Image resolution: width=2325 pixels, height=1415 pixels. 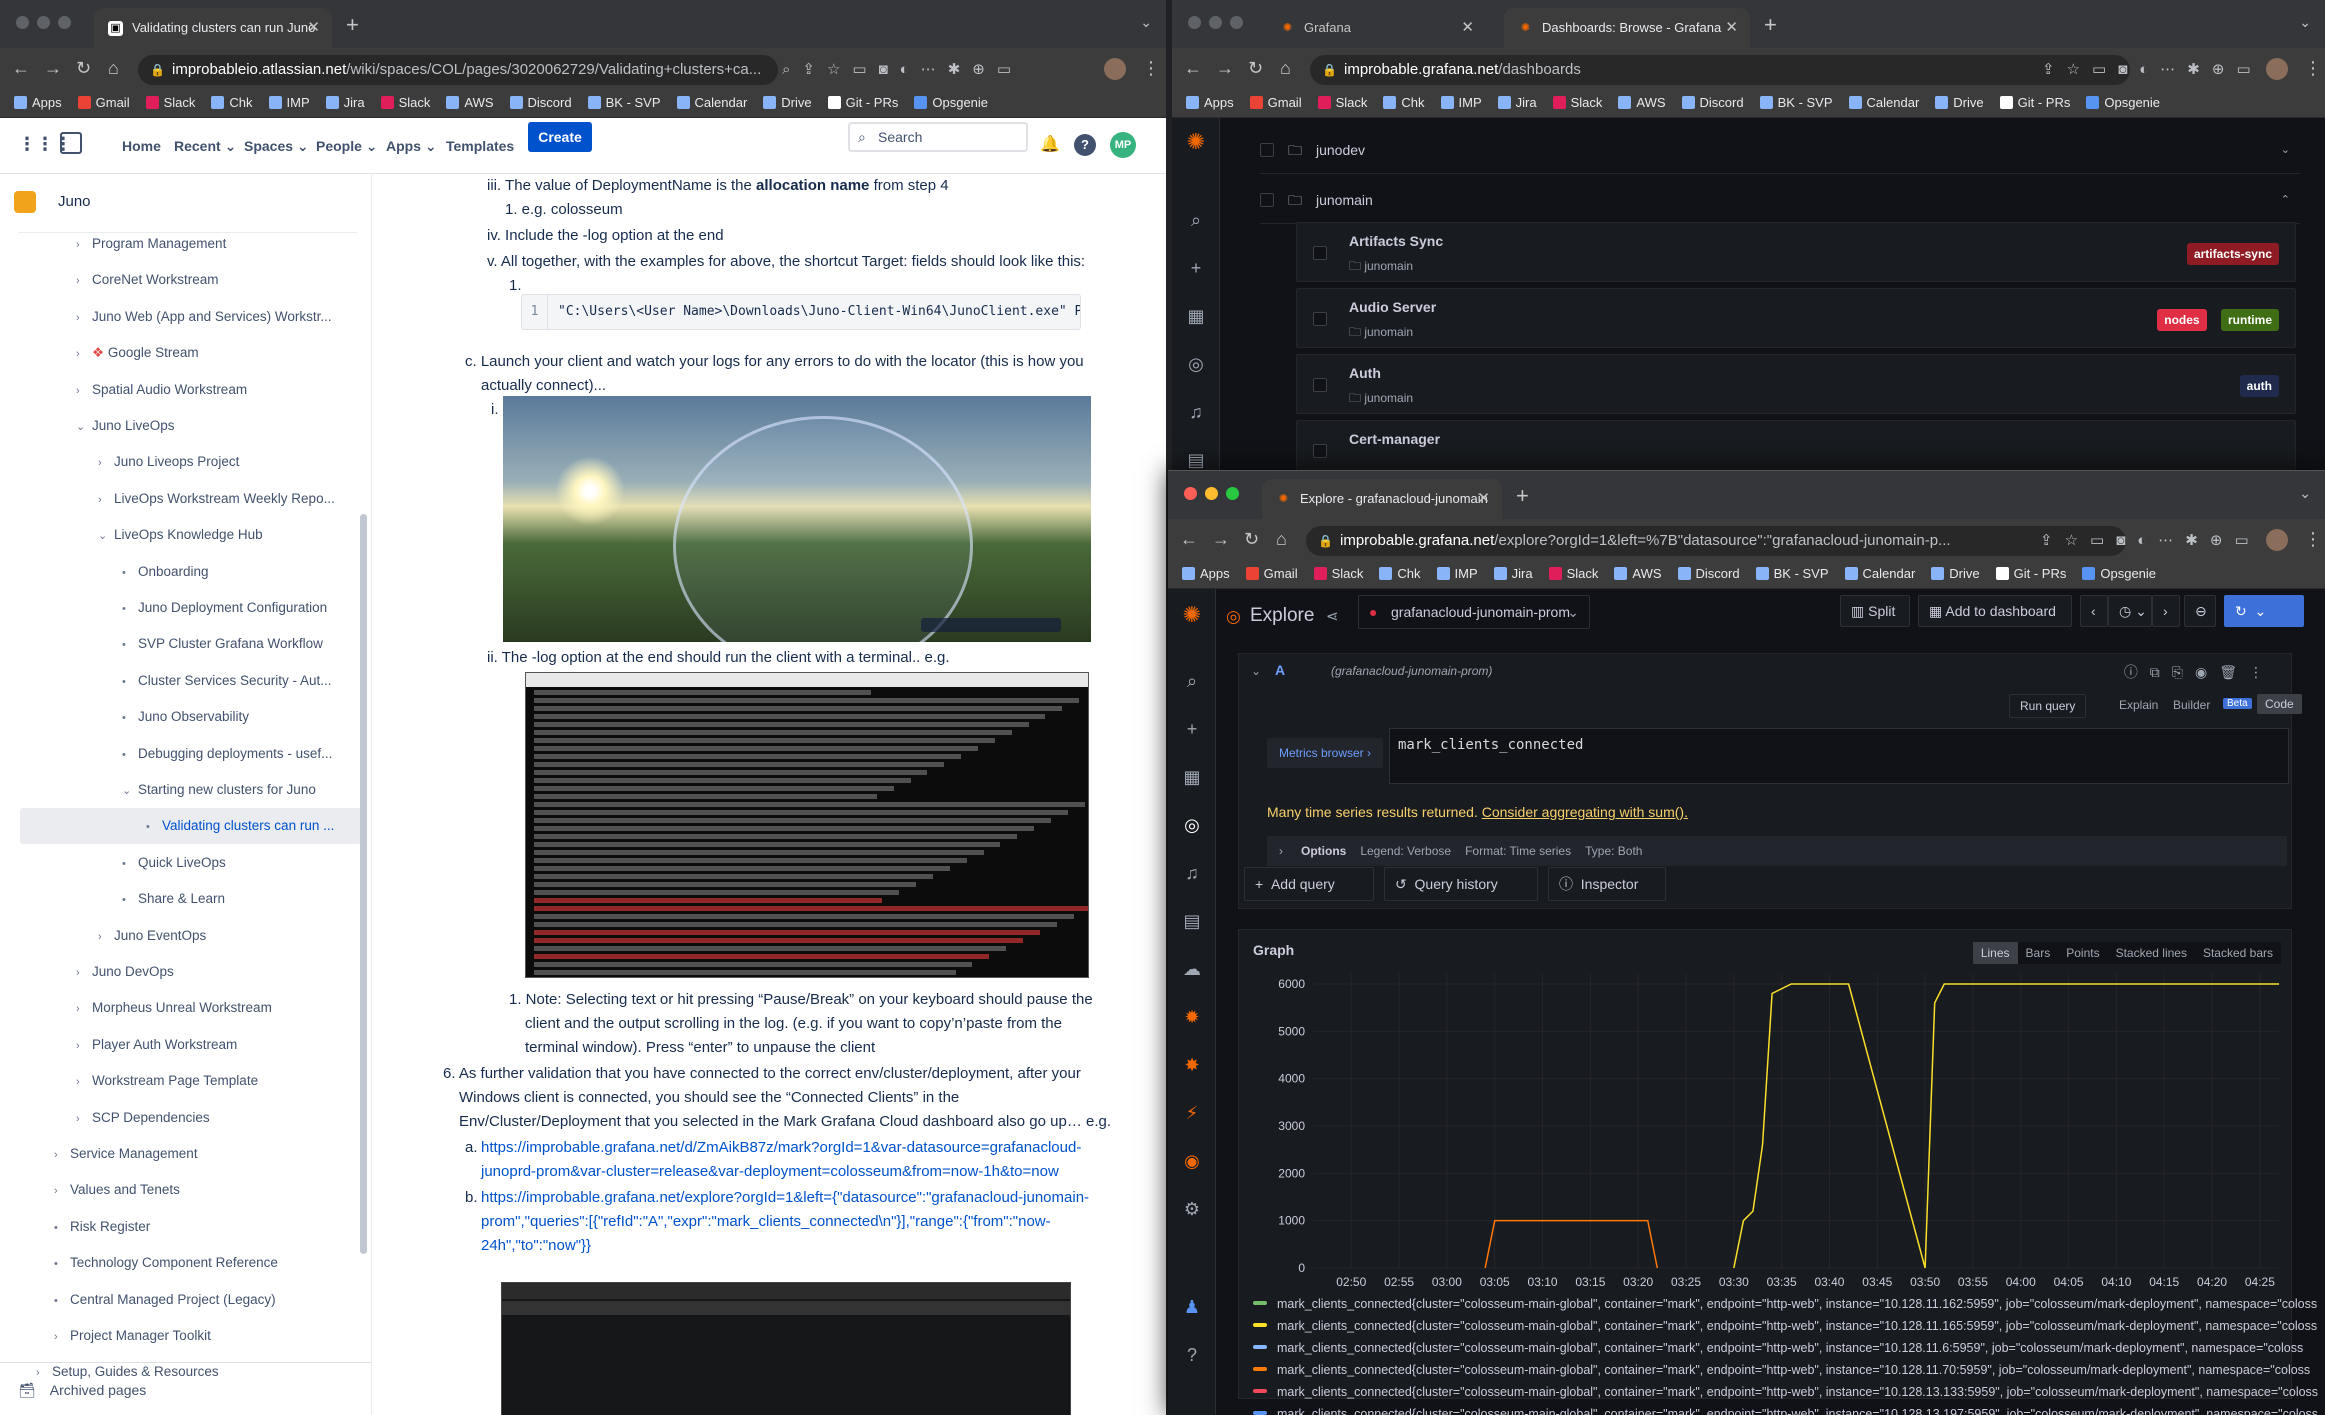 I want to click on bookmark-item: Apps, so click(x=1210, y=103).